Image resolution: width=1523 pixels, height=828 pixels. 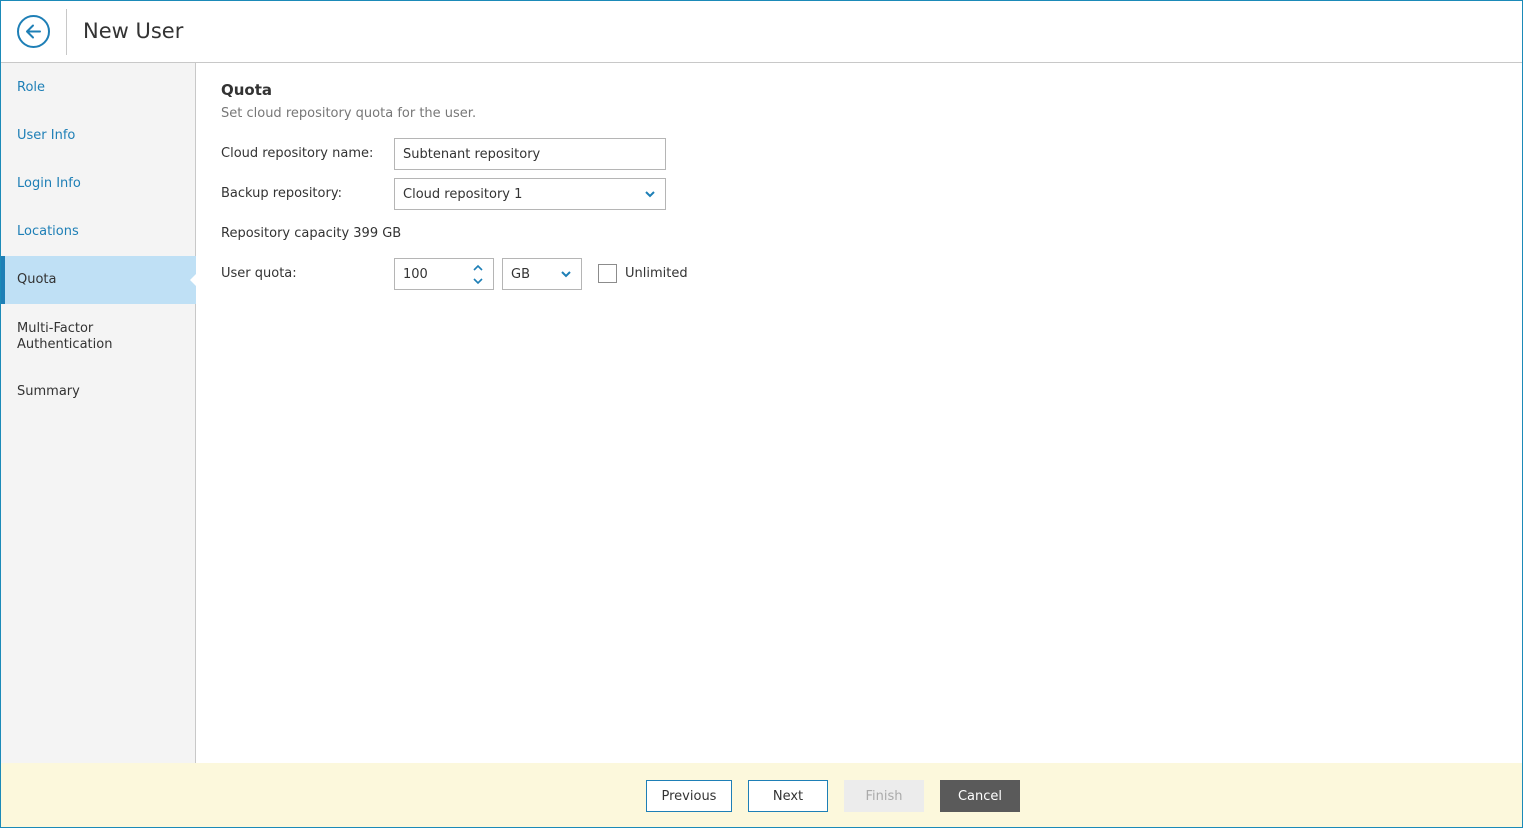 I want to click on user-quota-stepper: 100, so click(x=444, y=274).